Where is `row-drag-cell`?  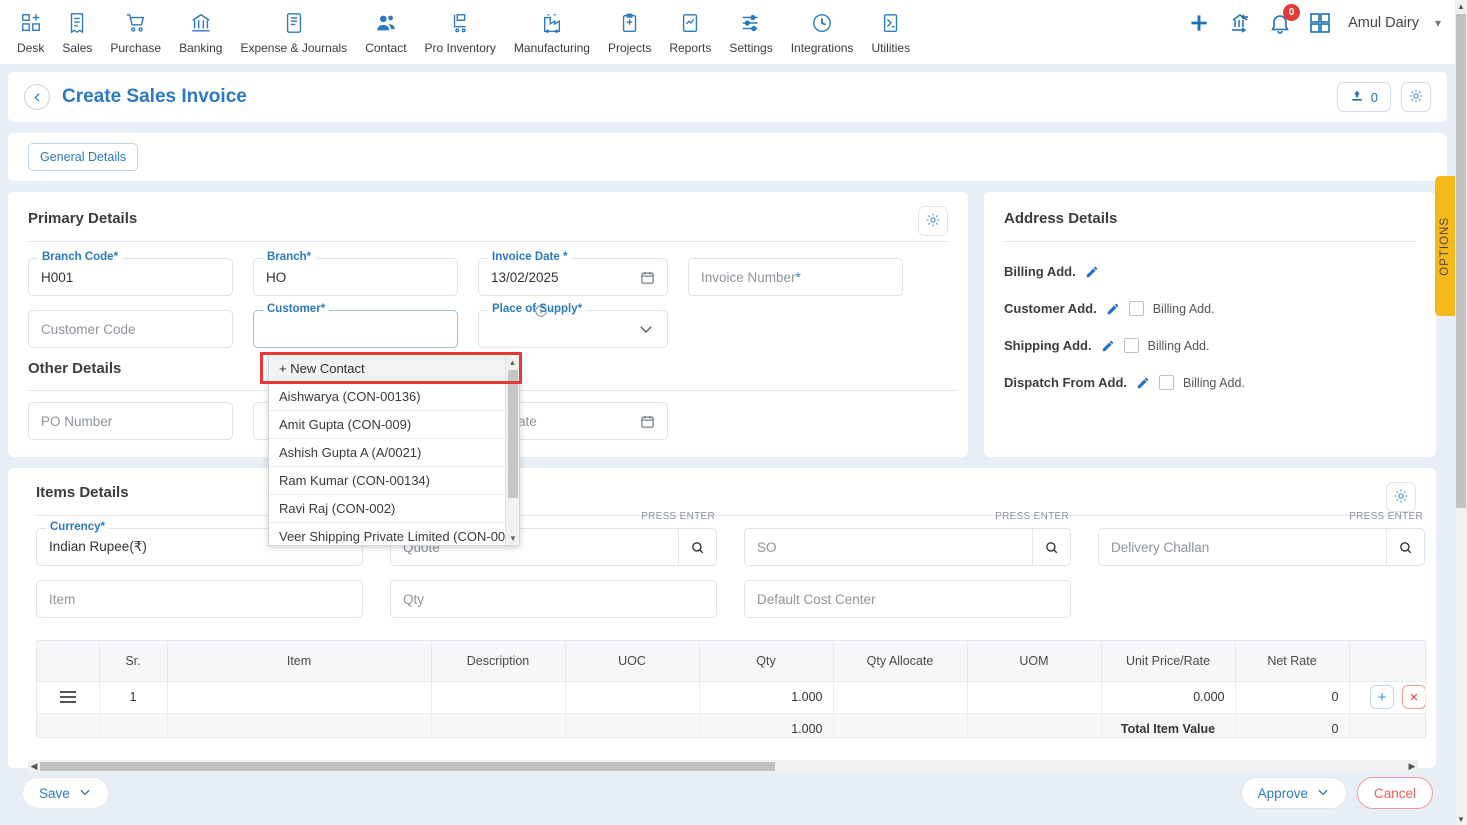 row-drag-cell is located at coordinates (68, 697).